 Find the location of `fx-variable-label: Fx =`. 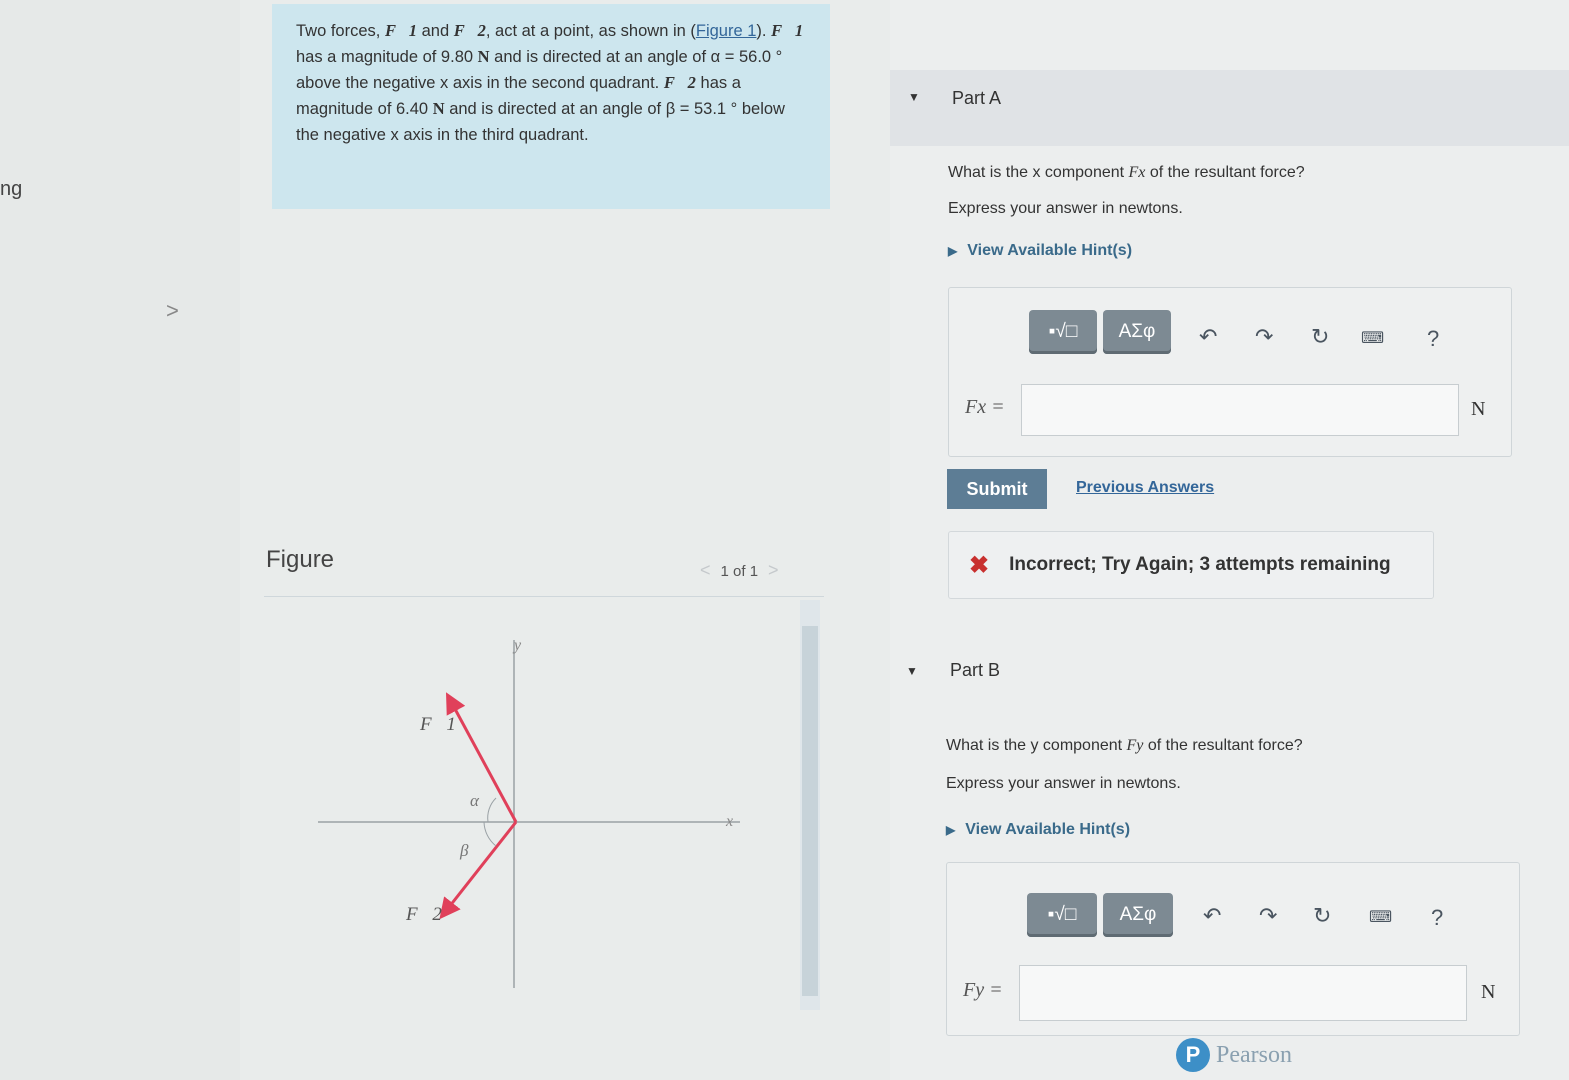

fx-variable-label: Fx = is located at coordinates (985, 407).